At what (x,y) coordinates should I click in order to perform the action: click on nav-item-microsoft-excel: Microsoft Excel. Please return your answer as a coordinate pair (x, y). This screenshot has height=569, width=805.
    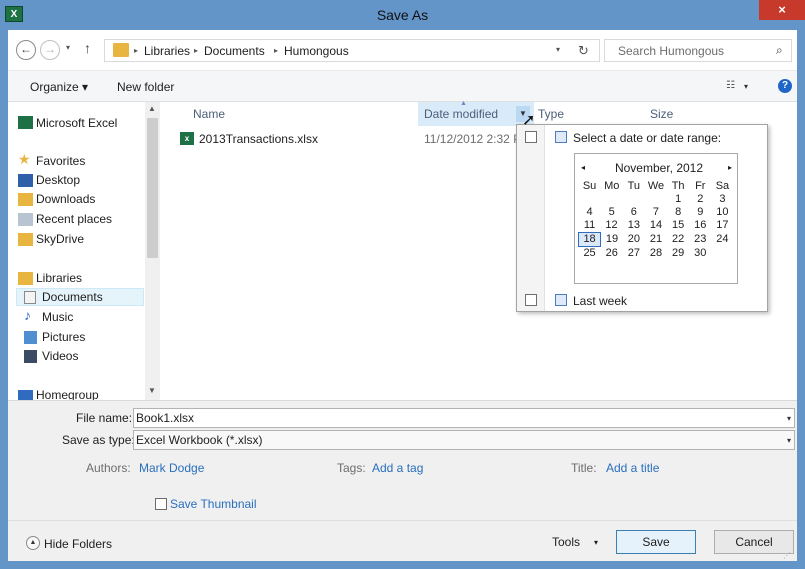
    Looking at the image, I should click on (76, 123).